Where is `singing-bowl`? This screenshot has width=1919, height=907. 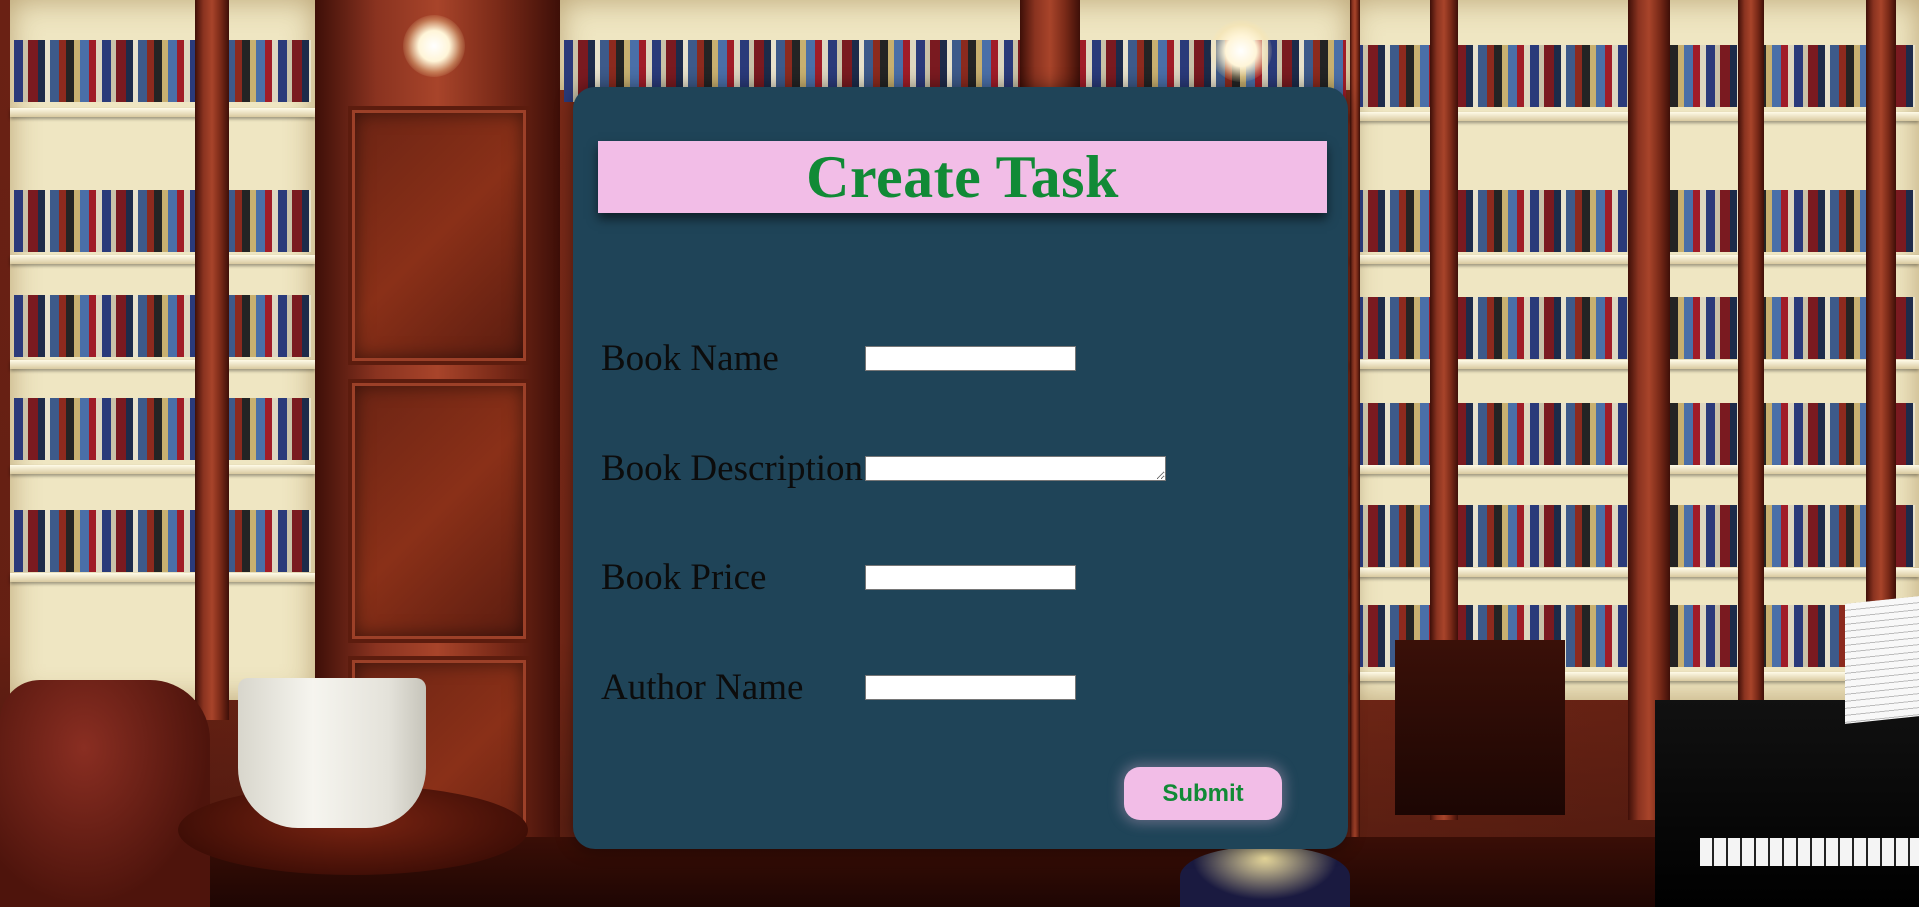
singing-bowl is located at coordinates (332, 753).